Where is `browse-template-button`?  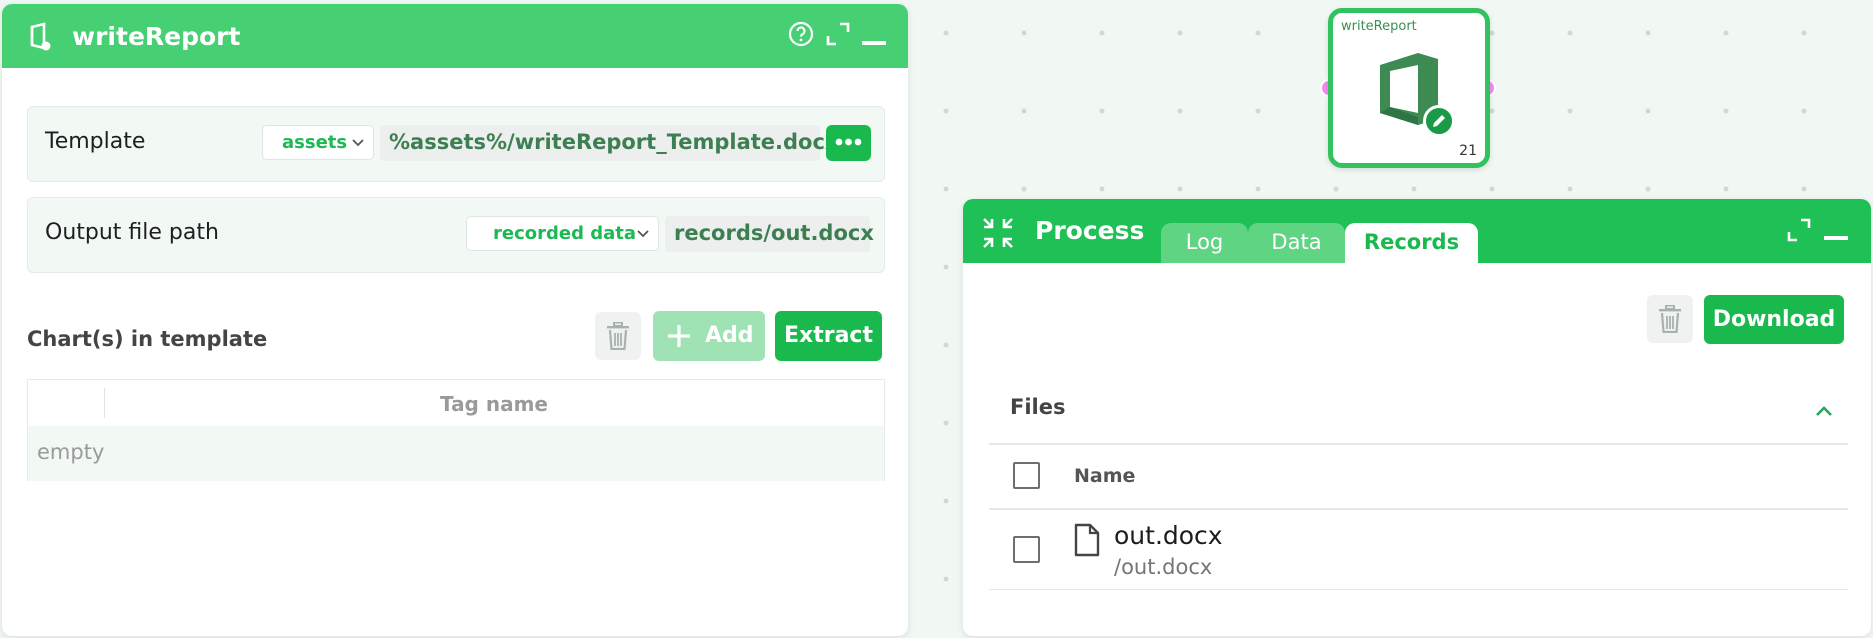
browse-template-button is located at coordinates (848, 143).